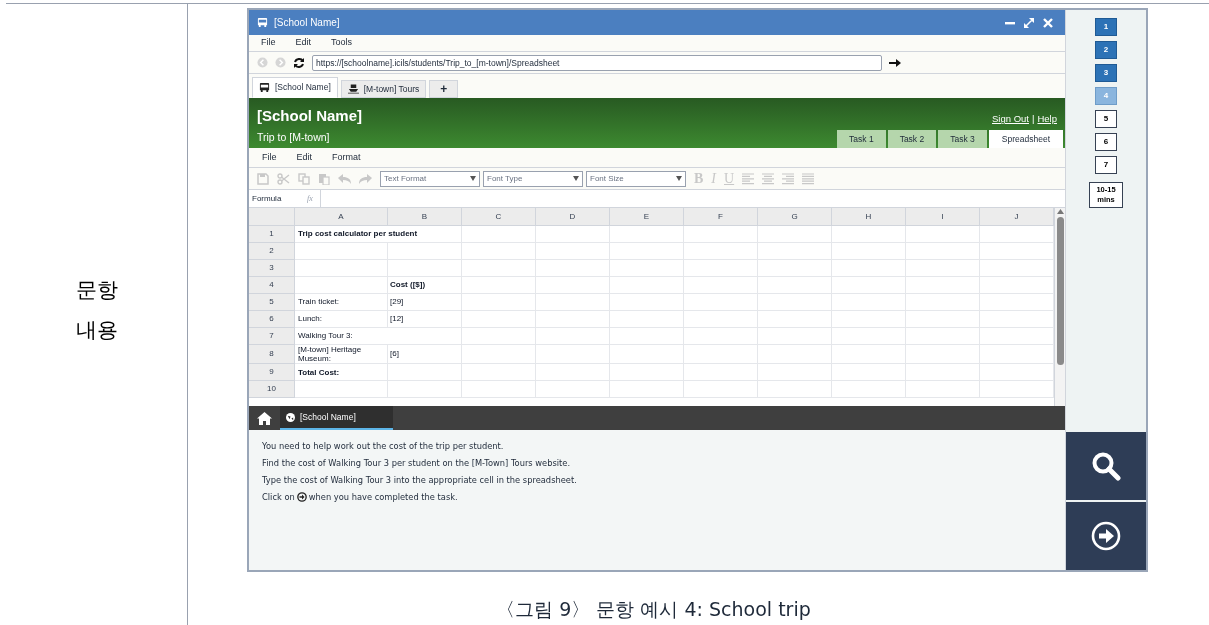 This screenshot has width=1209, height=625. What do you see at coordinates (336, 418) in the screenshot?
I see `page-tab: [School Name]` at bounding box center [336, 418].